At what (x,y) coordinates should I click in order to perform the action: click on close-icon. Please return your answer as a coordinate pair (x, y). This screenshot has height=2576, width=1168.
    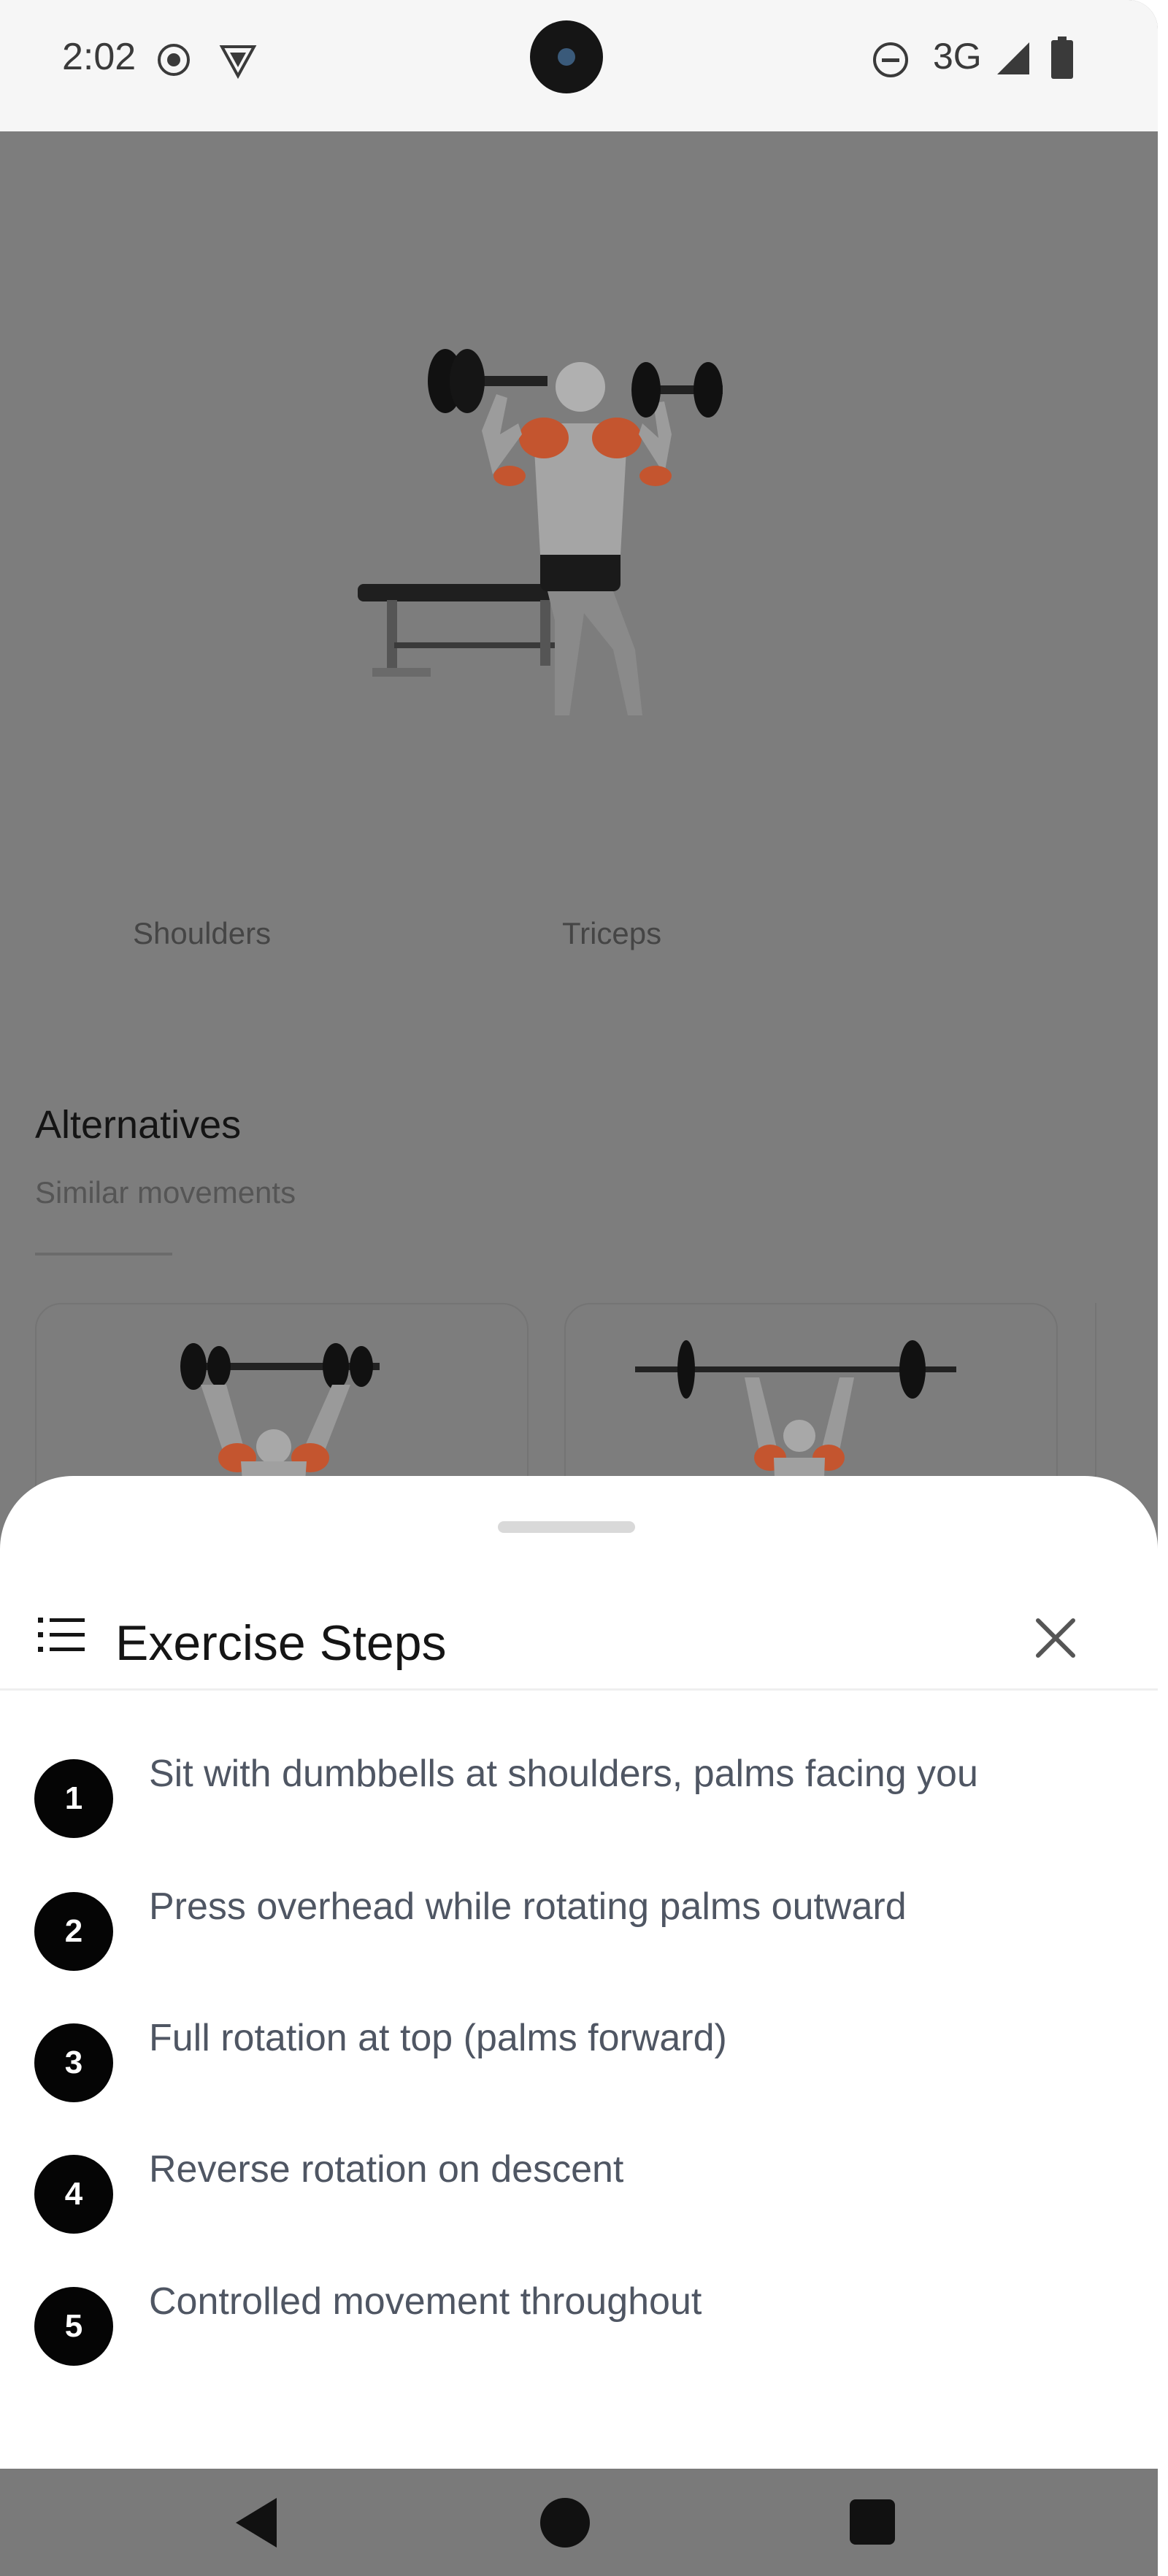
    Looking at the image, I should click on (1055, 1638).